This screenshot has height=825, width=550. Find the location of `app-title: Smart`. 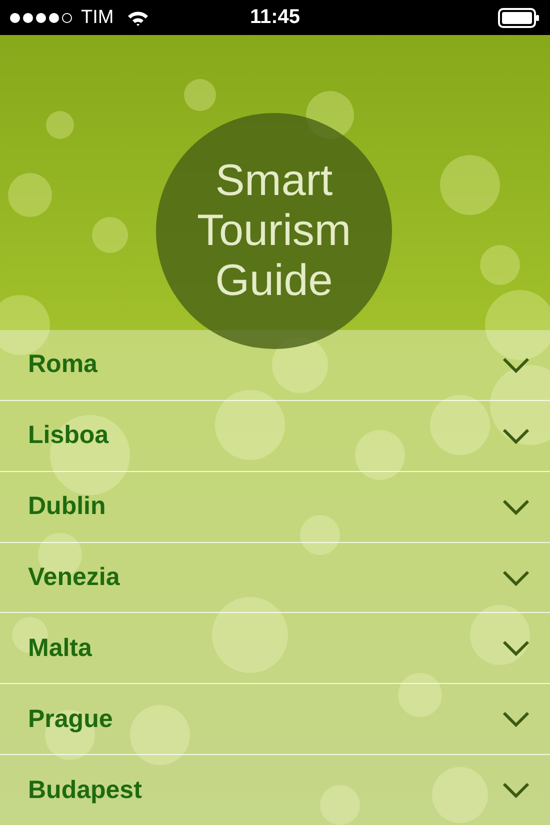

app-title: Smart is located at coordinates (274, 181).